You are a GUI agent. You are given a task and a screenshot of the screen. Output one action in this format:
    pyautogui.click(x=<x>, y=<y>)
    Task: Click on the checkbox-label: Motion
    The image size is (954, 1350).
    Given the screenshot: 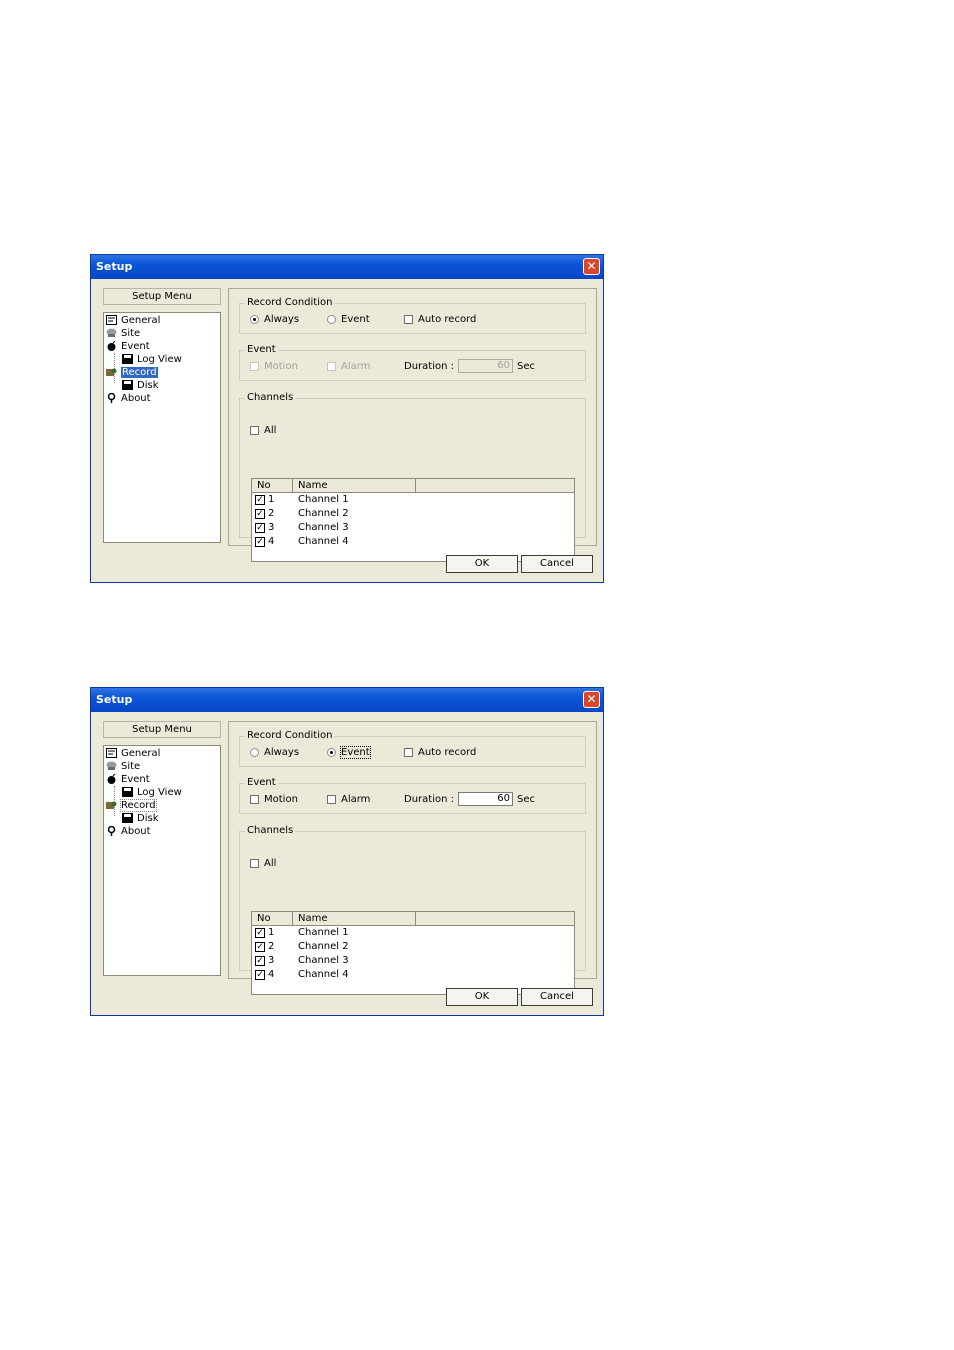 What is the action you would take?
    pyautogui.click(x=281, y=366)
    